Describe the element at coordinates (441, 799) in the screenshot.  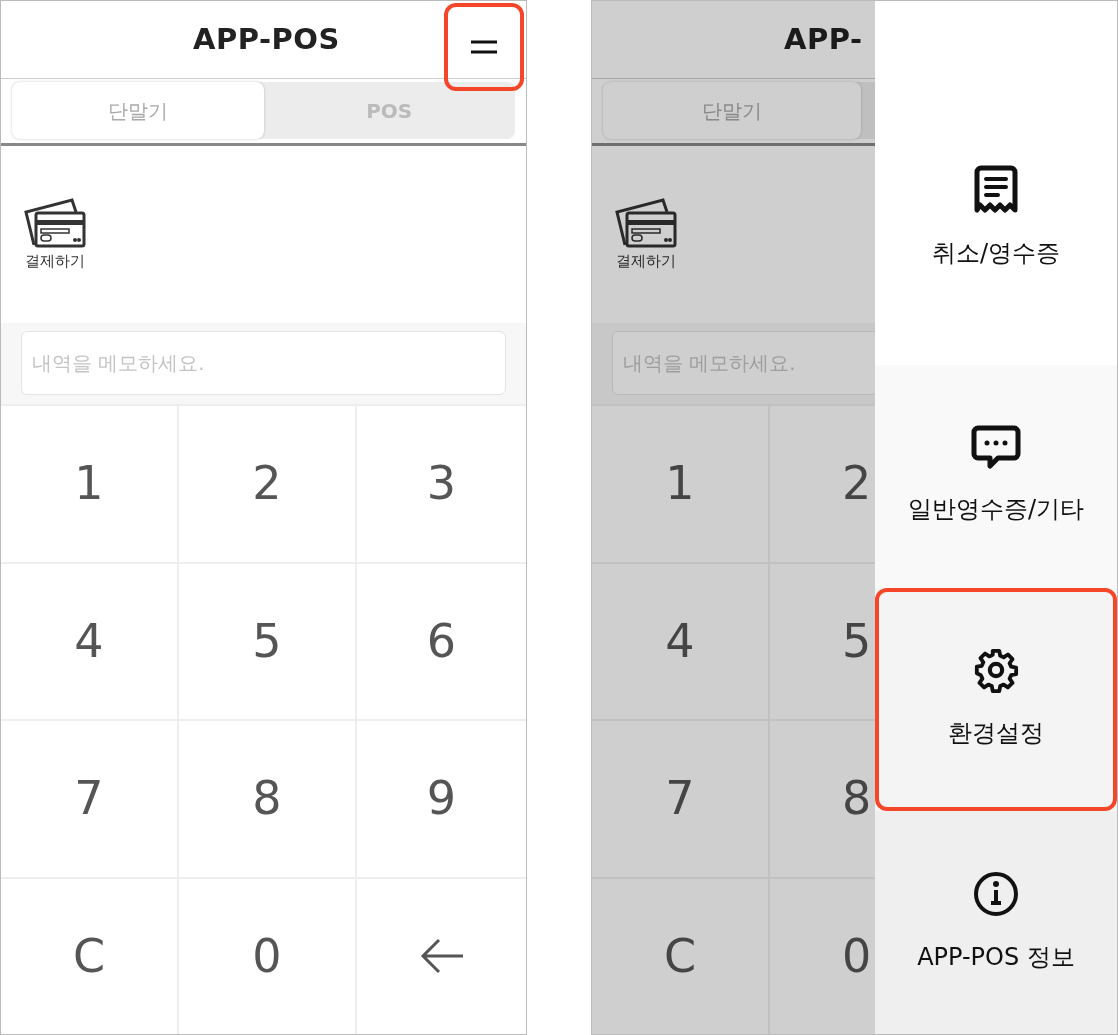
I see `keypad-key: 9` at that location.